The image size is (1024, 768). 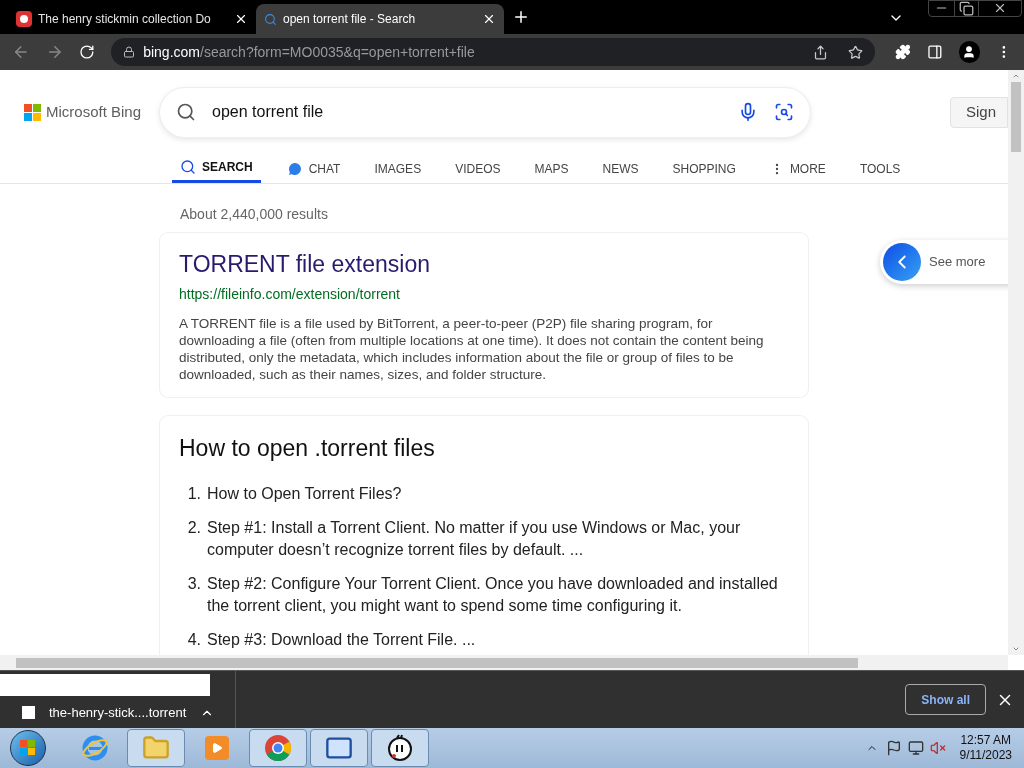 What do you see at coordinates (945, 699) in the screenshot?
I see `show-all-button: Show all` at bounding box center [945, 699].